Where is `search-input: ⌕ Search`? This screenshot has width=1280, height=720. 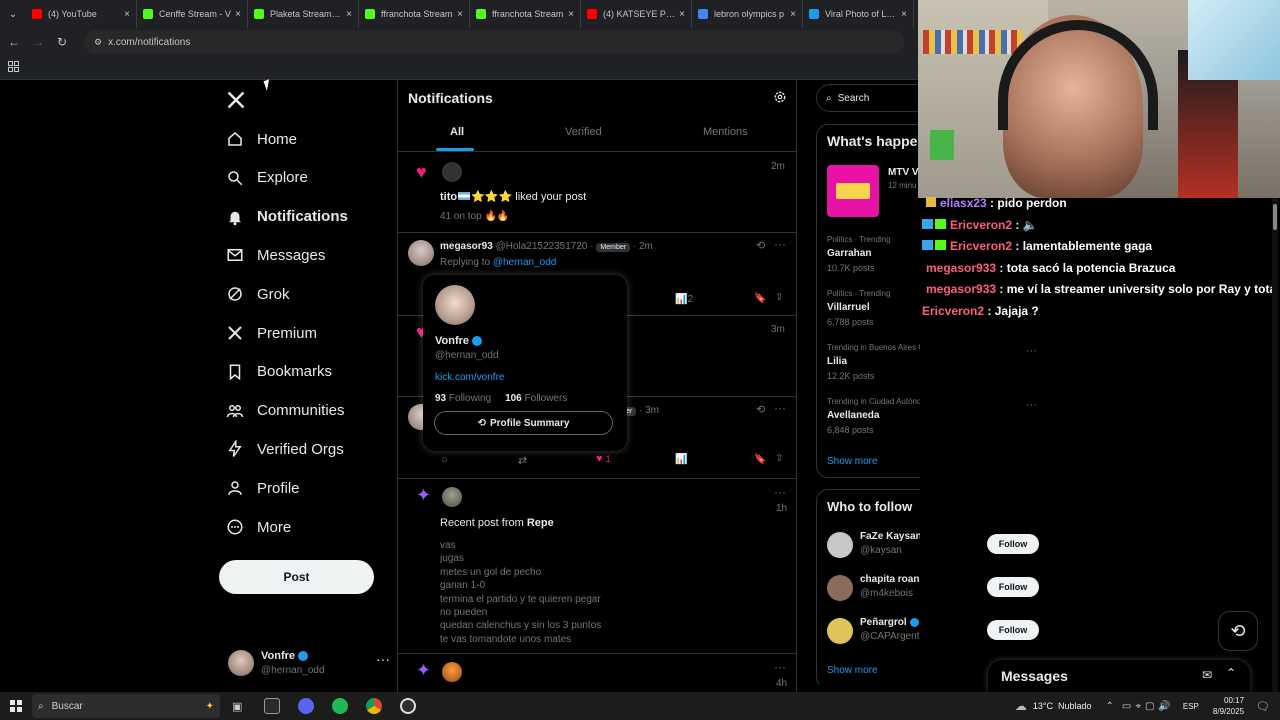
search-input: ⌕ Search is located at coordinates (868, 98).